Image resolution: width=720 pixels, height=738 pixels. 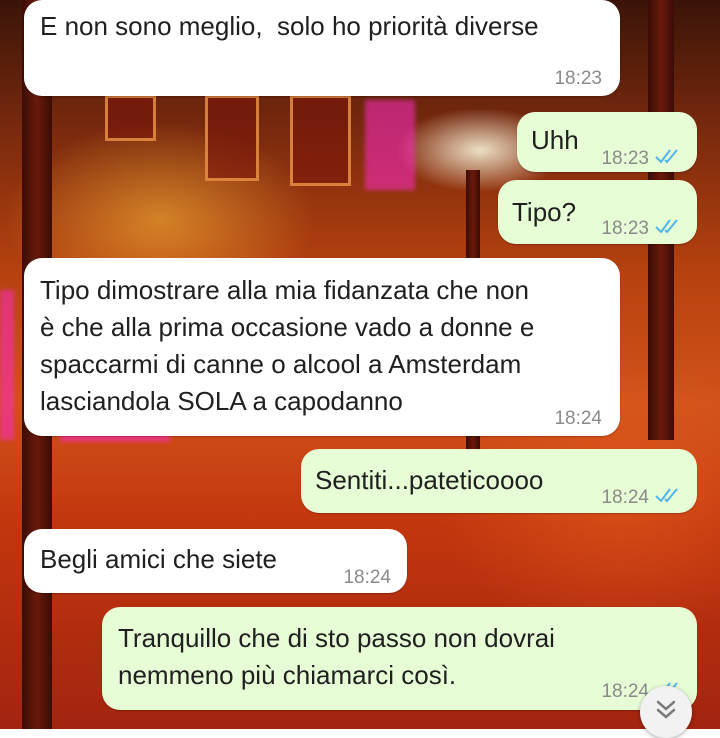 I want to click on message-text-line: spaccarmi di canne o alcool a Amsterdam, so click(x=281, y=364).